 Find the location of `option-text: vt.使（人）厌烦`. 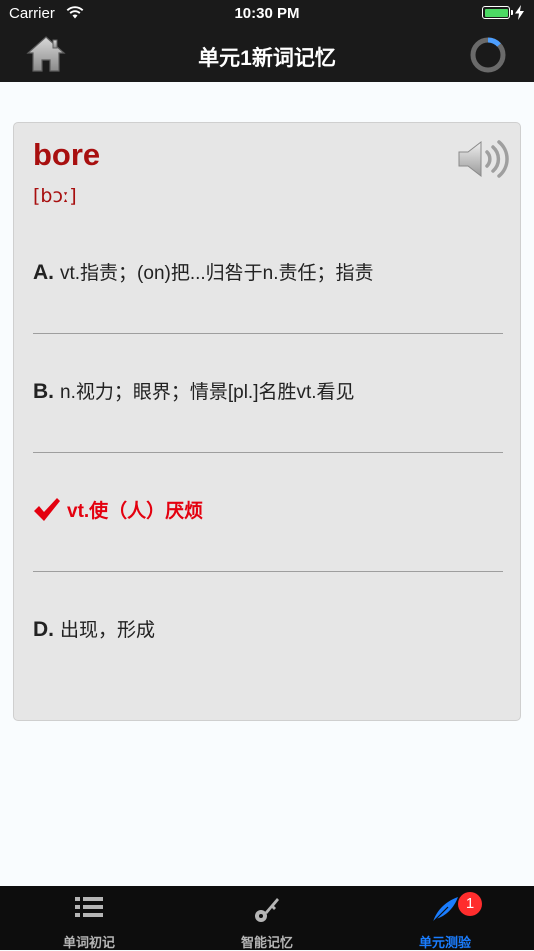

option-text: vt.使（人）厌烦 is located at coordinates (135, 511).